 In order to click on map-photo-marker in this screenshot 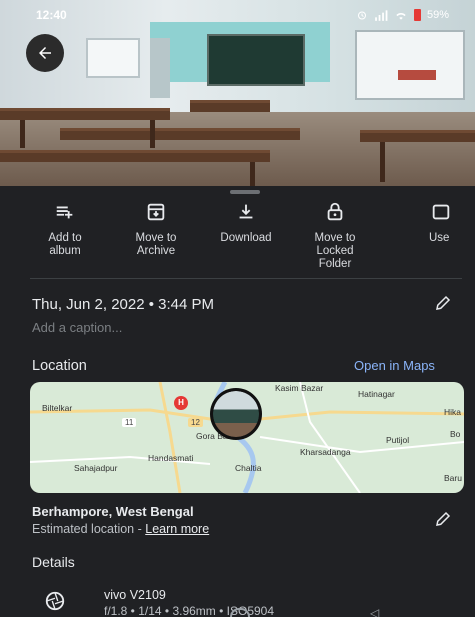, I will do `click(236, 414)`.